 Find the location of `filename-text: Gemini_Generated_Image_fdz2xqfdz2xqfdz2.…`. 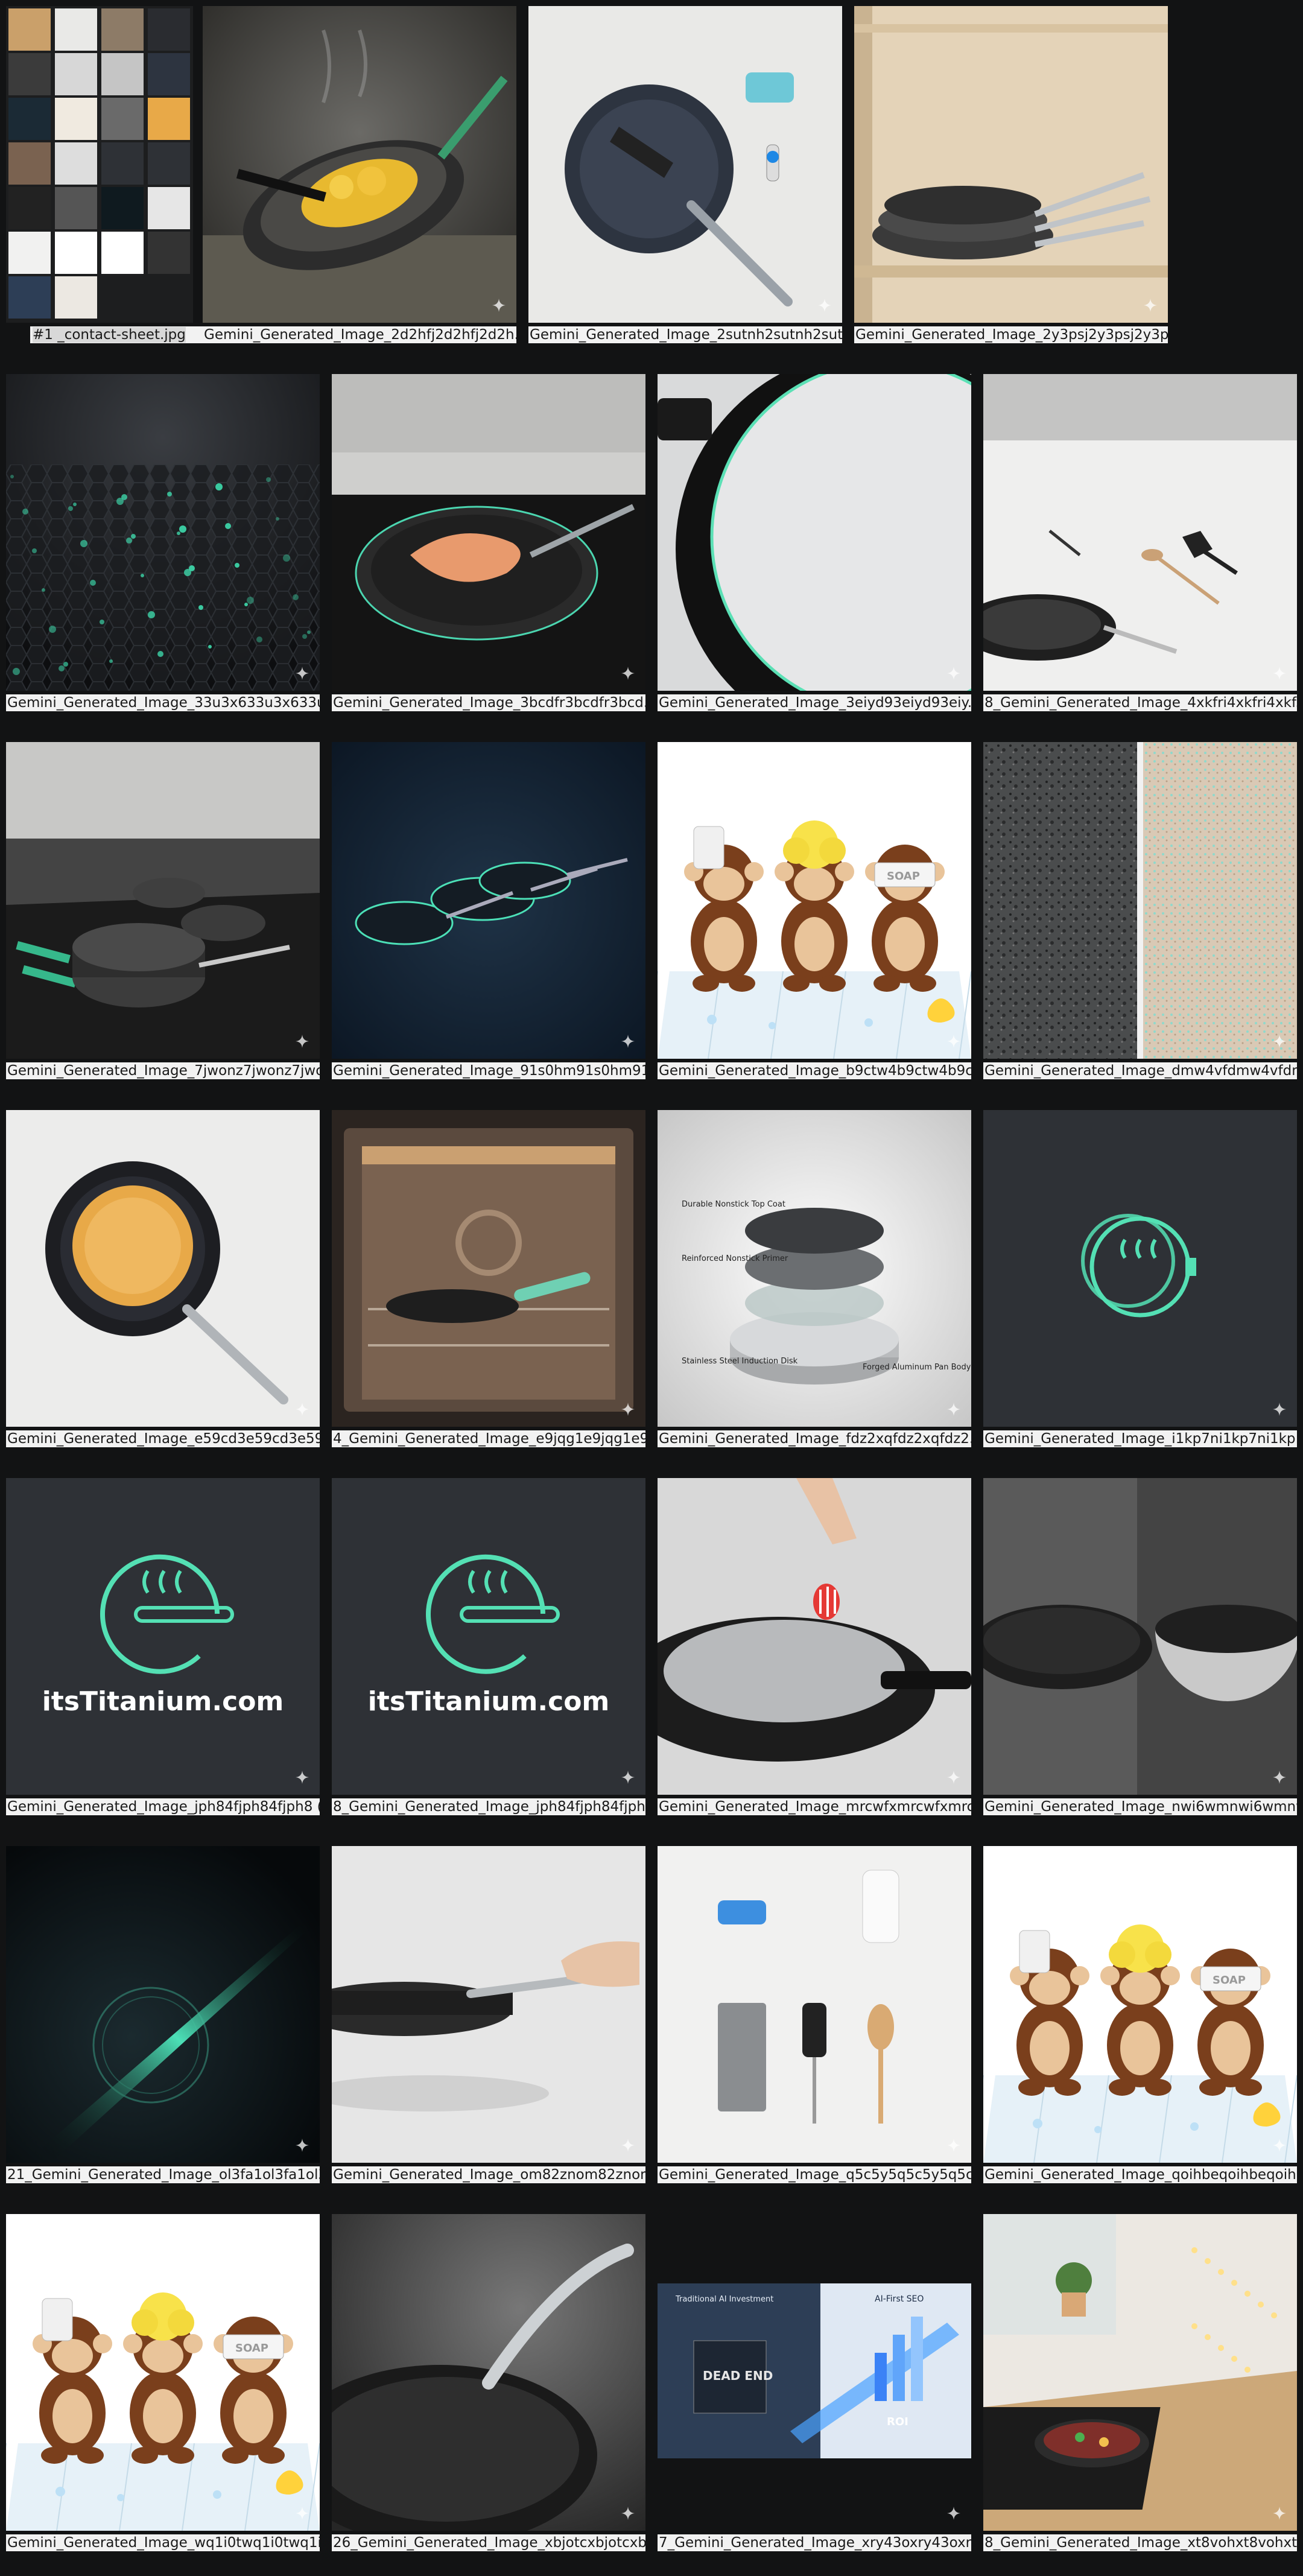

filename-text: Gemini_Generated_Image_fdz2xqfdz2xqfdz2.… is located at coordinates (815, 1439).